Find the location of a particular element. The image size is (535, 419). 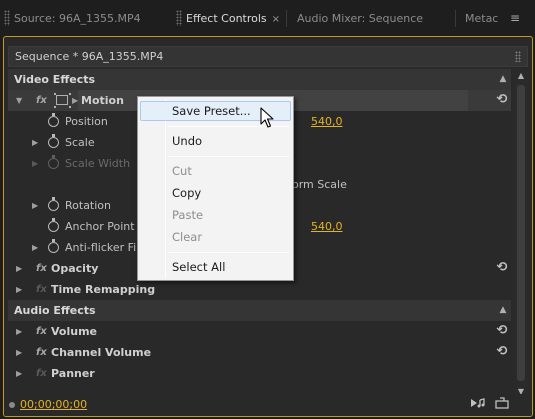

effect-row-volume: ▶ fx Volume ⟲ is located at coordinates (259, 331).